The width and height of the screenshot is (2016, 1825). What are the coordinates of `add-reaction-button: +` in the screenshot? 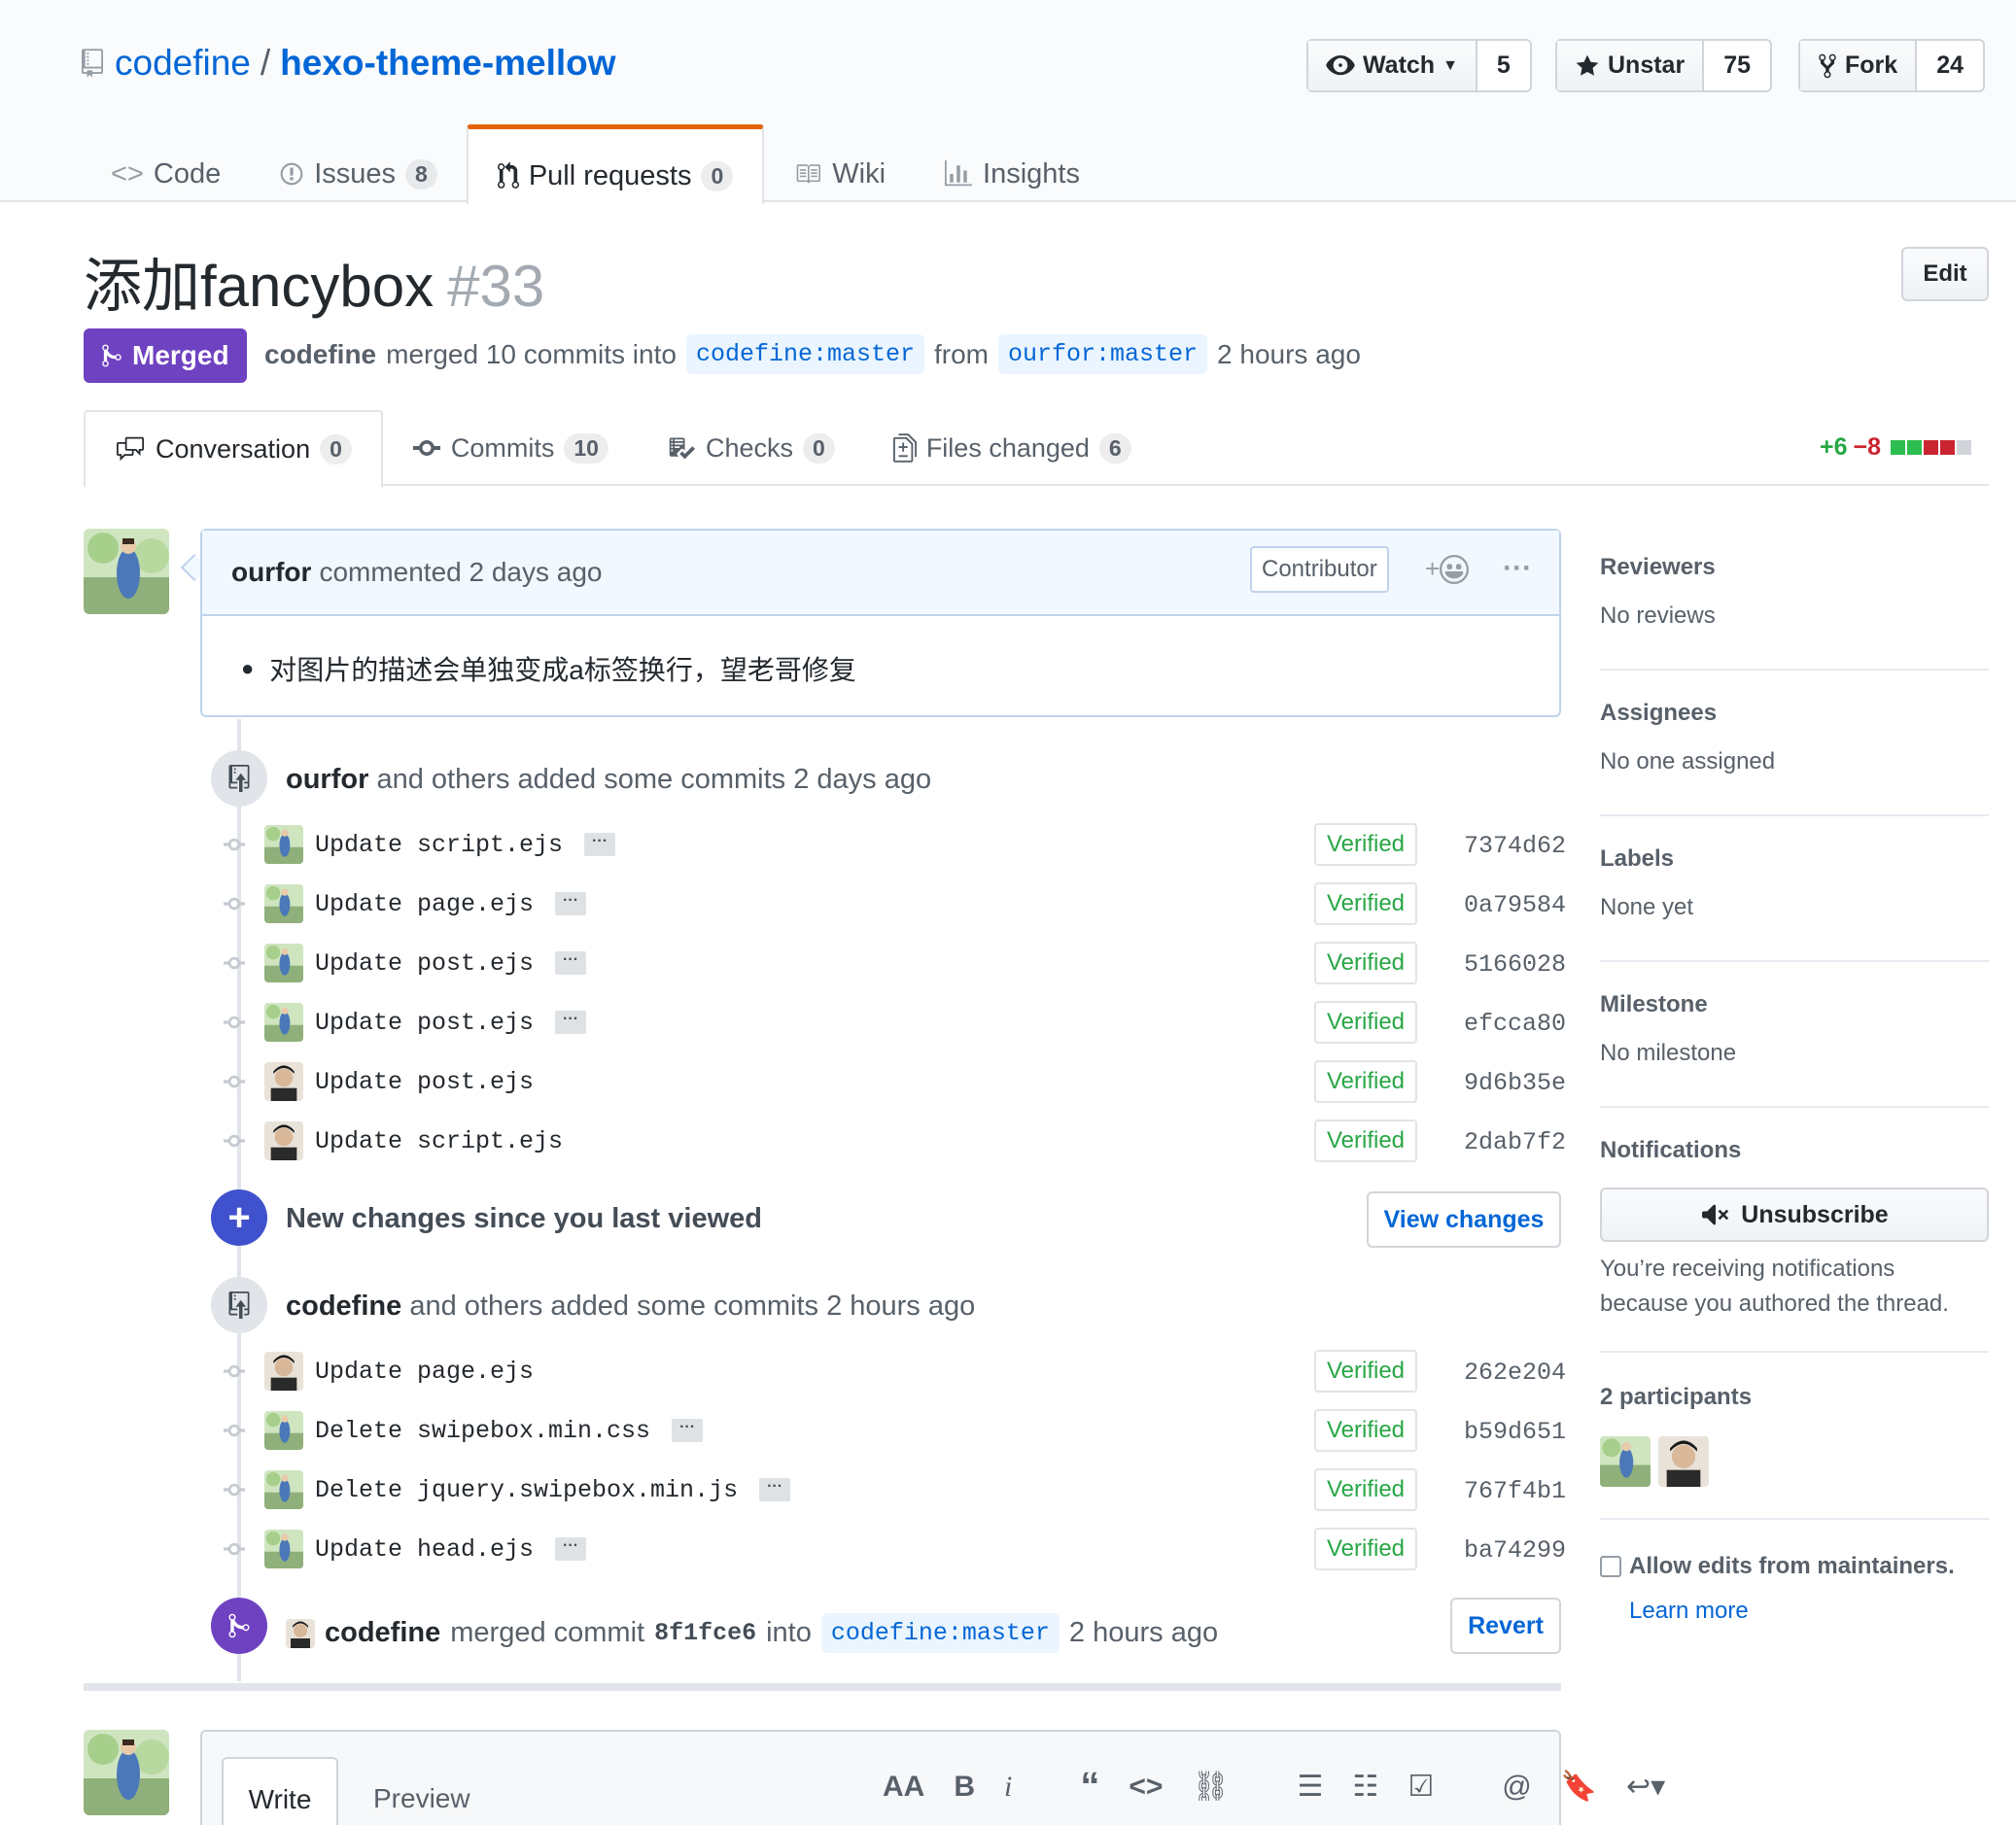 It's located at (1447, 569).